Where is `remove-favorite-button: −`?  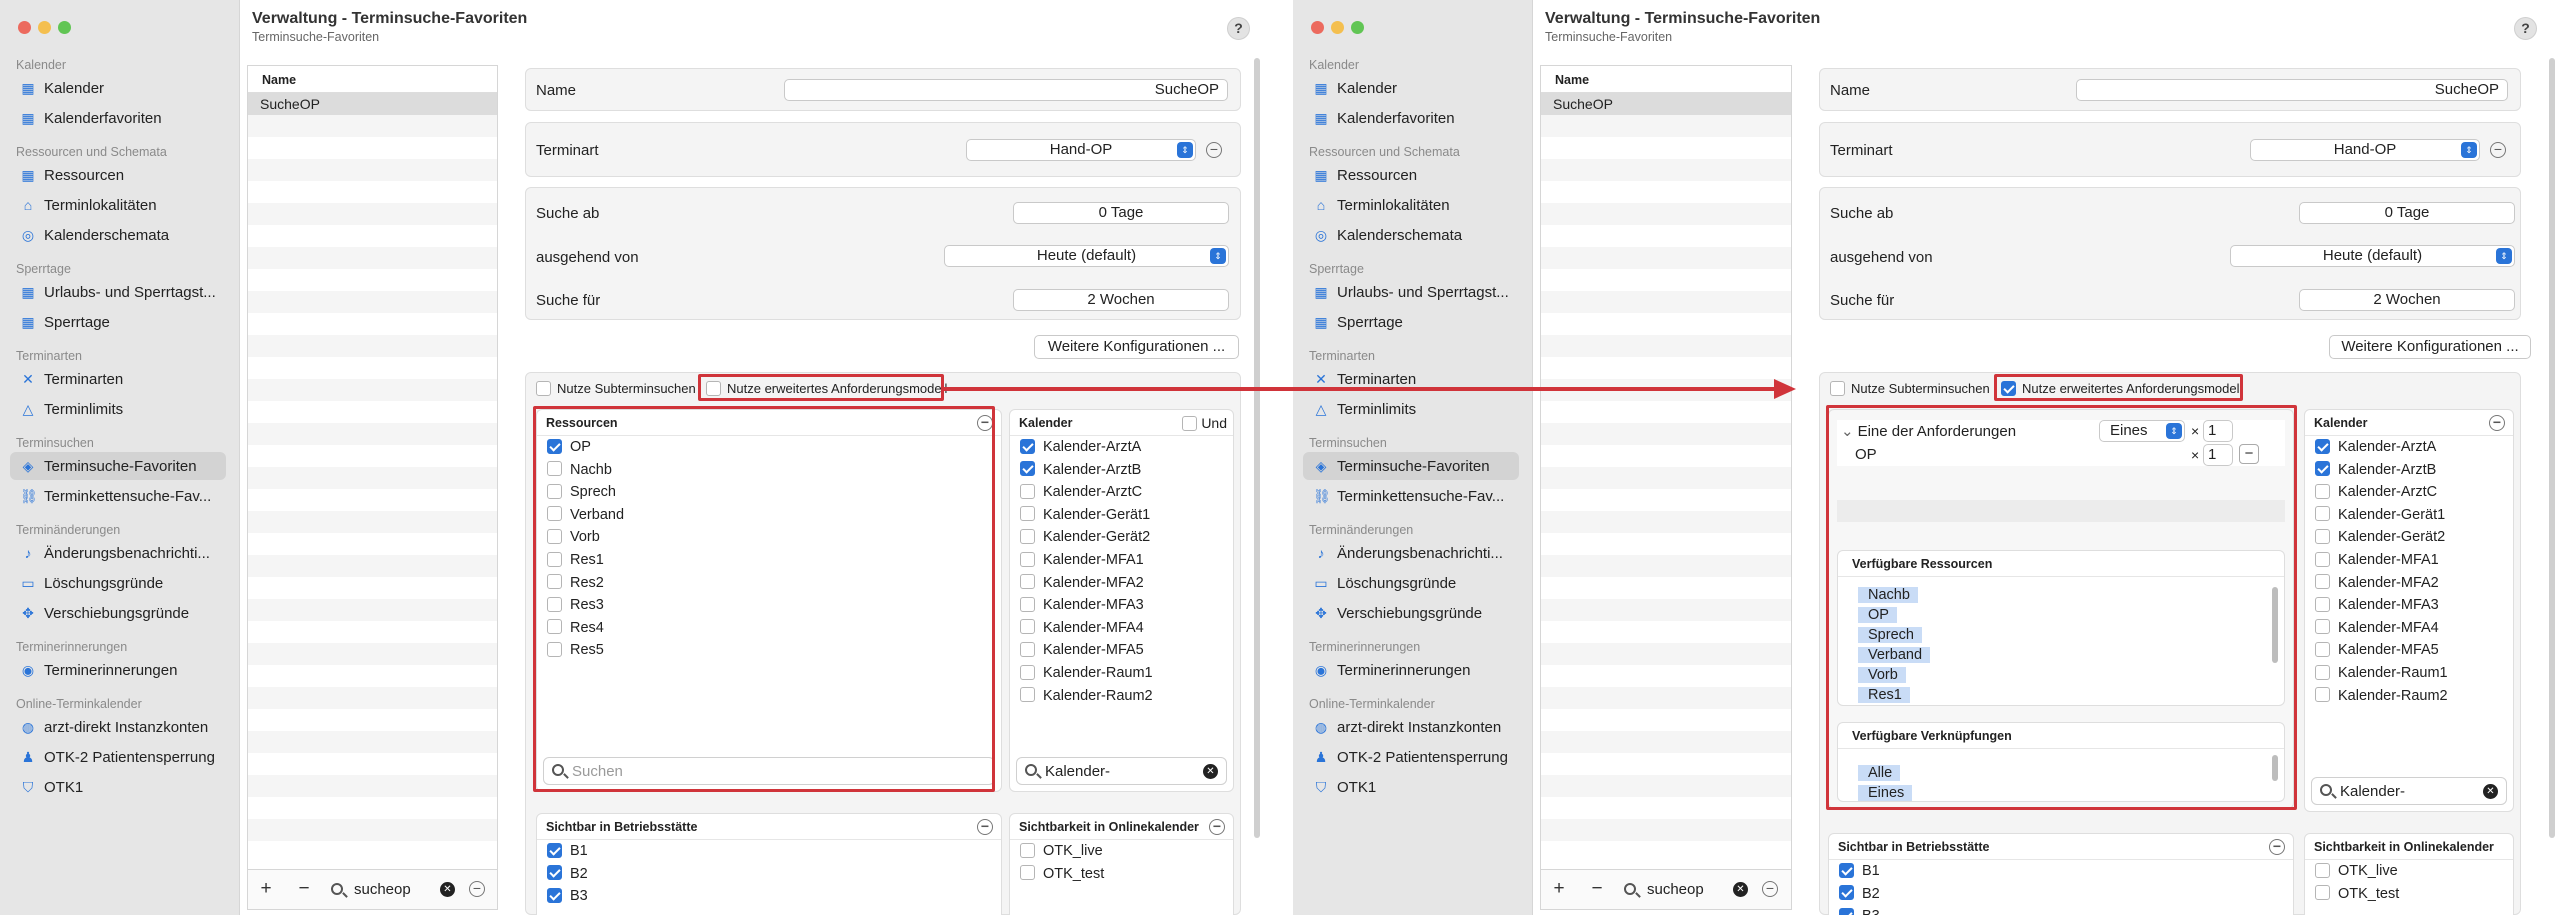 remove-favorite-button: − is located at coordinates (304, 889).